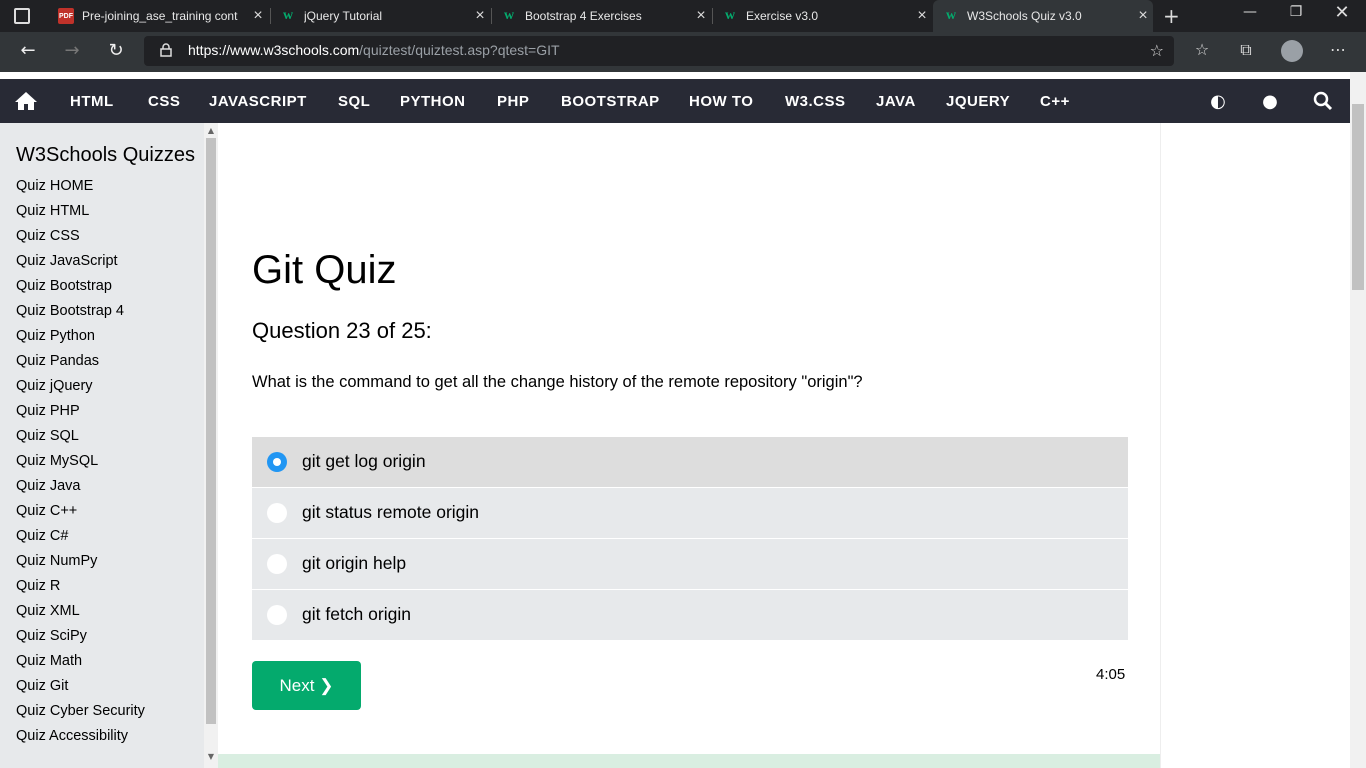 The image size is (1366, 768). Describe the element at coordinates (28, 50) in the screenshot. I see `back-icon: ←` at that location.